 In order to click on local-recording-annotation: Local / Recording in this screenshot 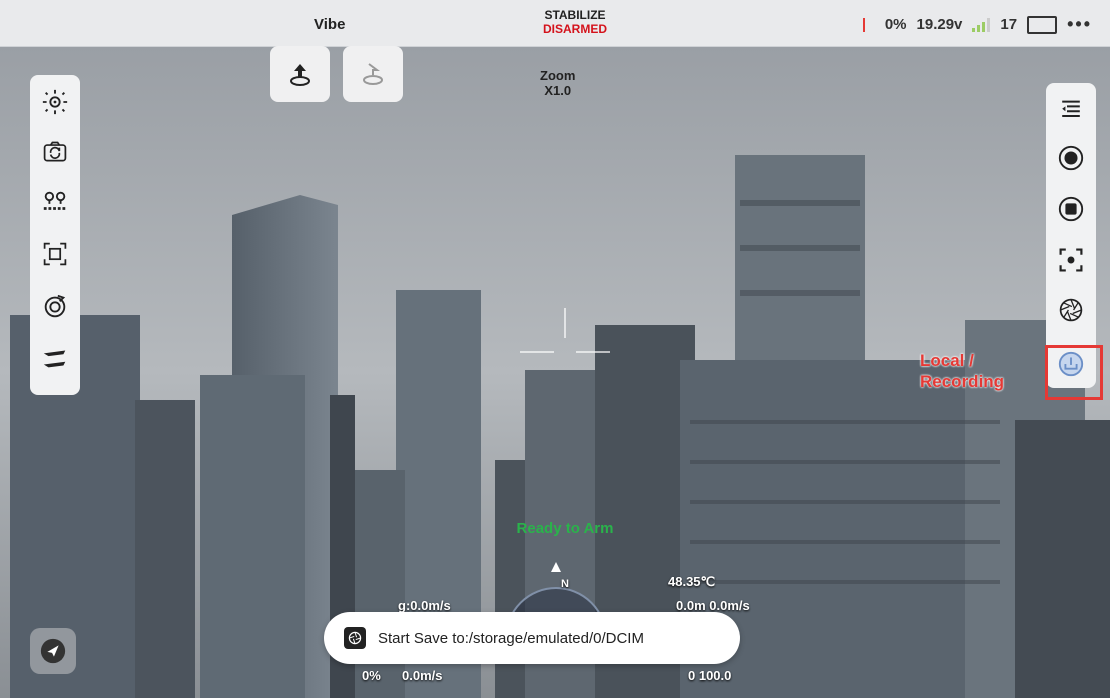, I will do `click(962, 371)`.